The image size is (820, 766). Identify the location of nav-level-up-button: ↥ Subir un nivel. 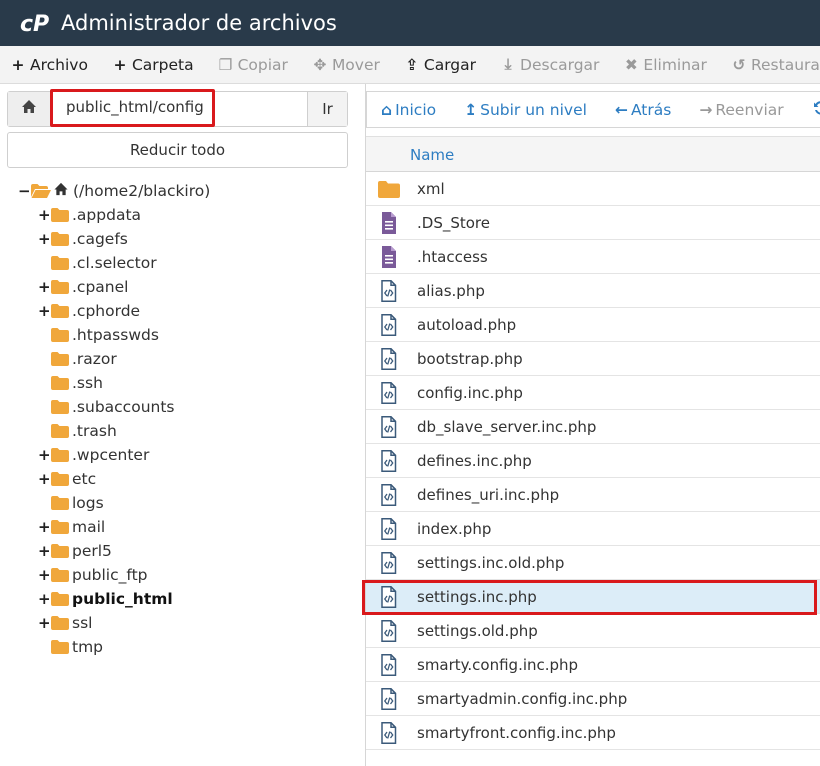
(525, 110).